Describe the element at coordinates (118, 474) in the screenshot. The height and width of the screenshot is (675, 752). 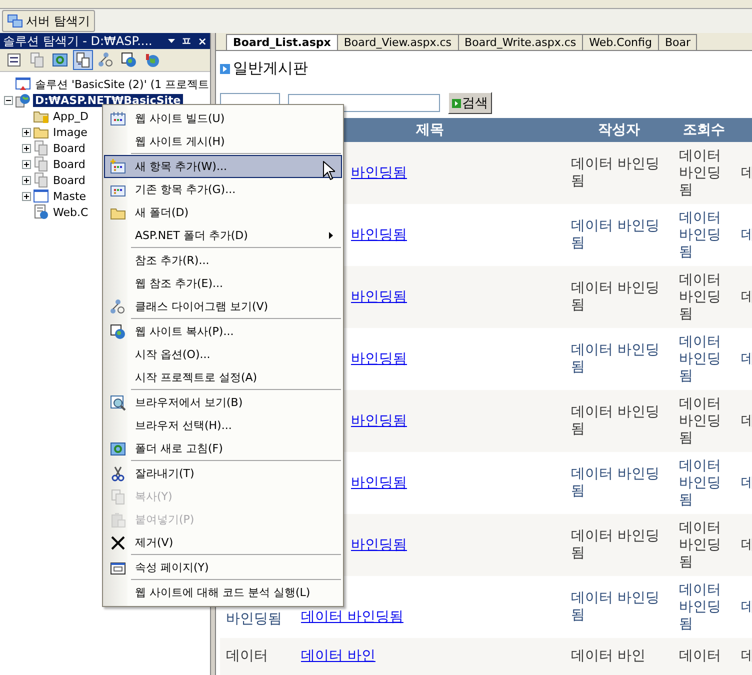
I see `scissors-icon` at that location.